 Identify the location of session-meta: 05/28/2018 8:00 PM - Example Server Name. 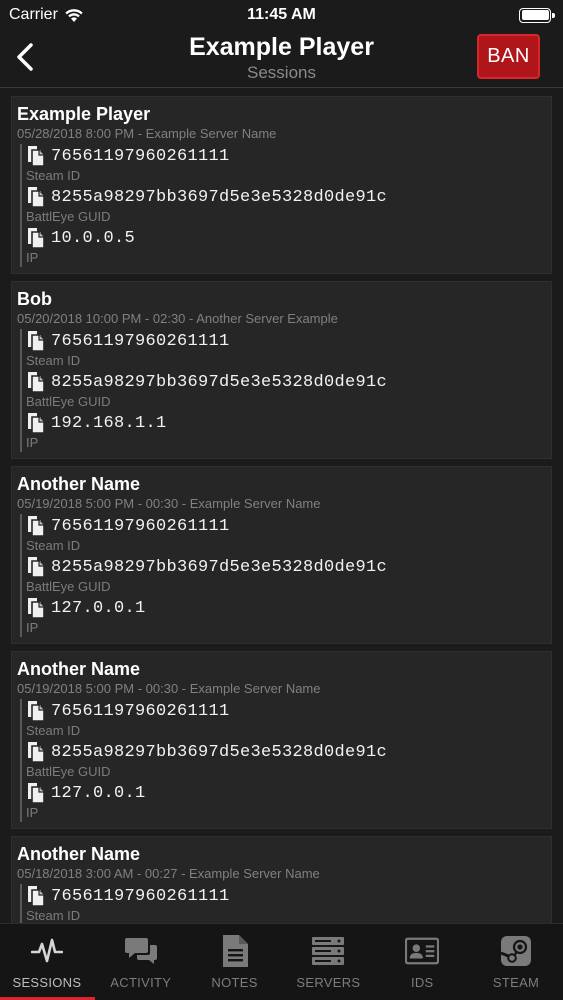
(147, 133).